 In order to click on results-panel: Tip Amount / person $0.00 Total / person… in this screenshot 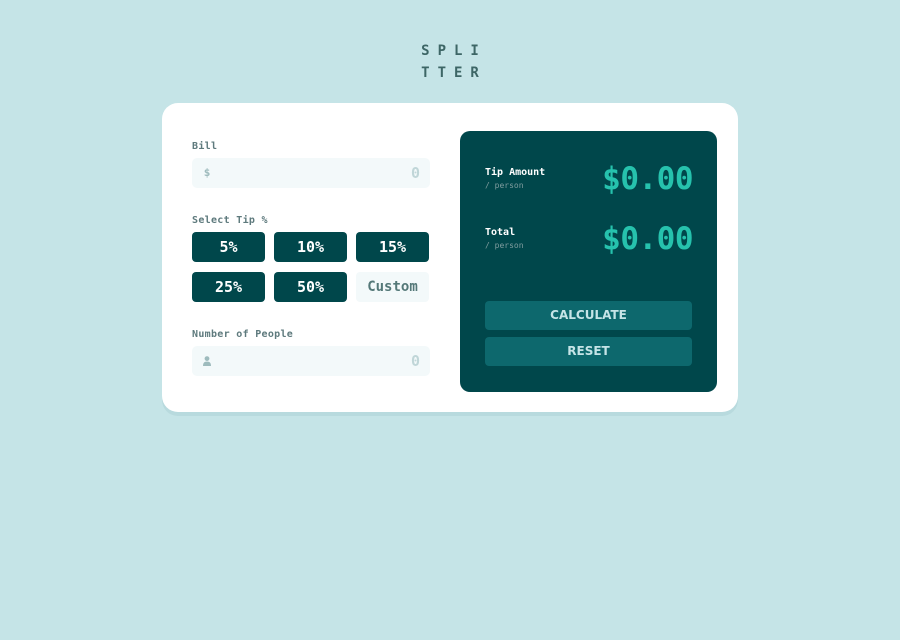, I will do `click(588, 261)`.